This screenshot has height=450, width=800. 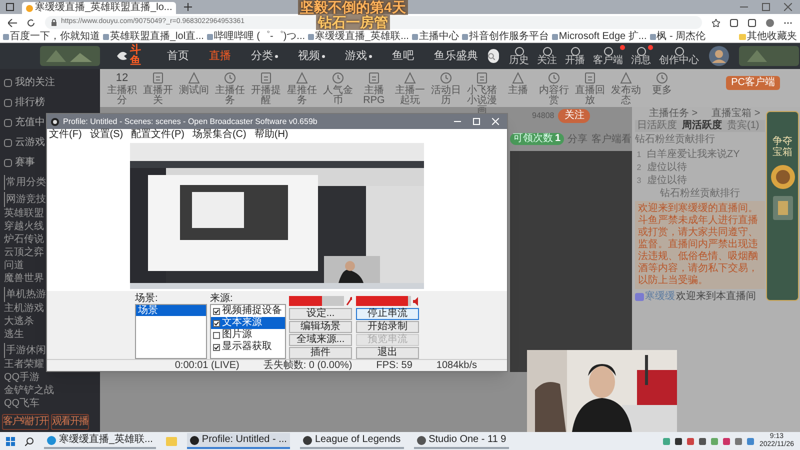 What do you see at coordinates (266, 89) in the screenshot?
I see `toolbar-item: 开播提醒` at bounding box center [266, 89].